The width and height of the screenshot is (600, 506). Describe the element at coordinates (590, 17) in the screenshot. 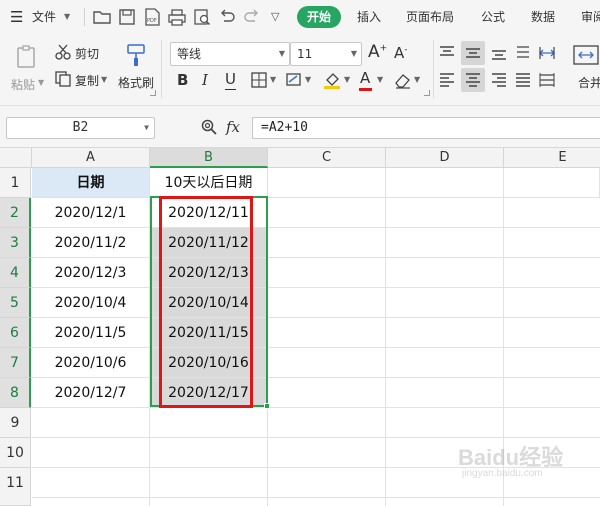

I see `tab-review: 审阅` at that location.